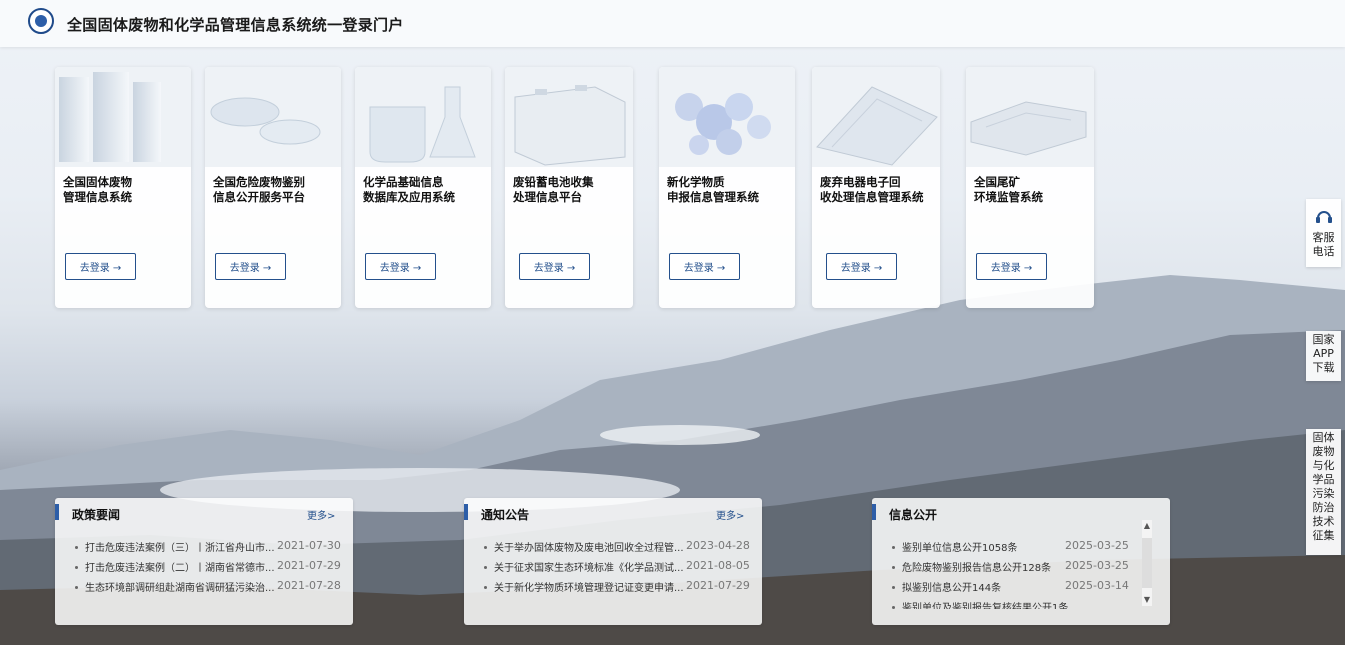  I want to click on side-label: 污染, so click(1323, 493).